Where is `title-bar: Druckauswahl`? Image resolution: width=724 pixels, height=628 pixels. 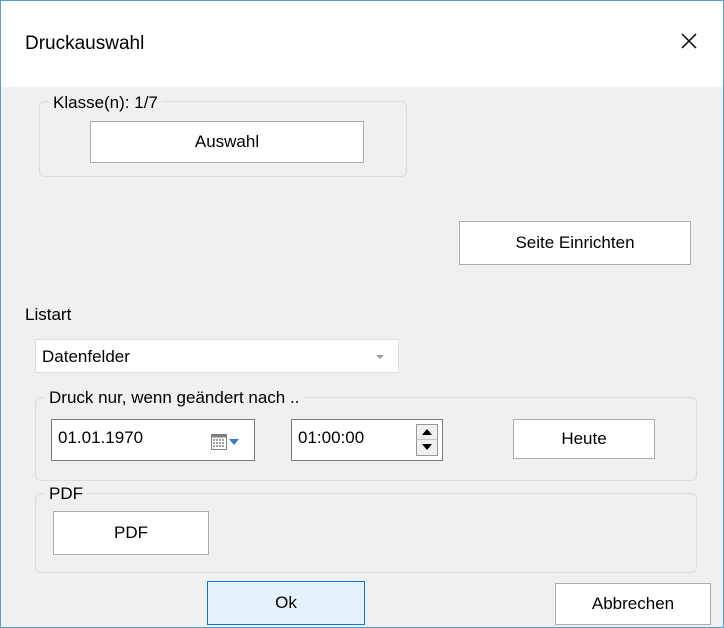 title-bar: Druckauswahl is located at coordinates (362, 44).